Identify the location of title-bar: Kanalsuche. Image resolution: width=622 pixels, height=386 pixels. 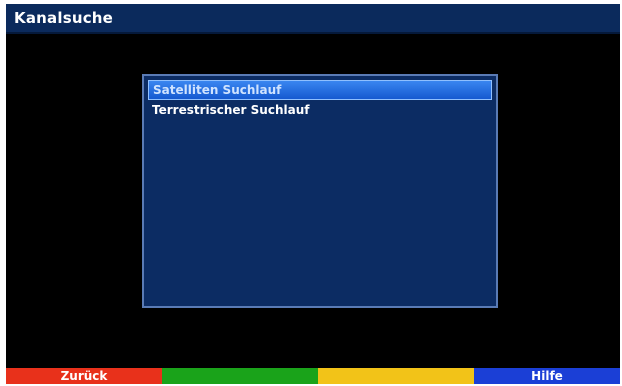
(313, 19).